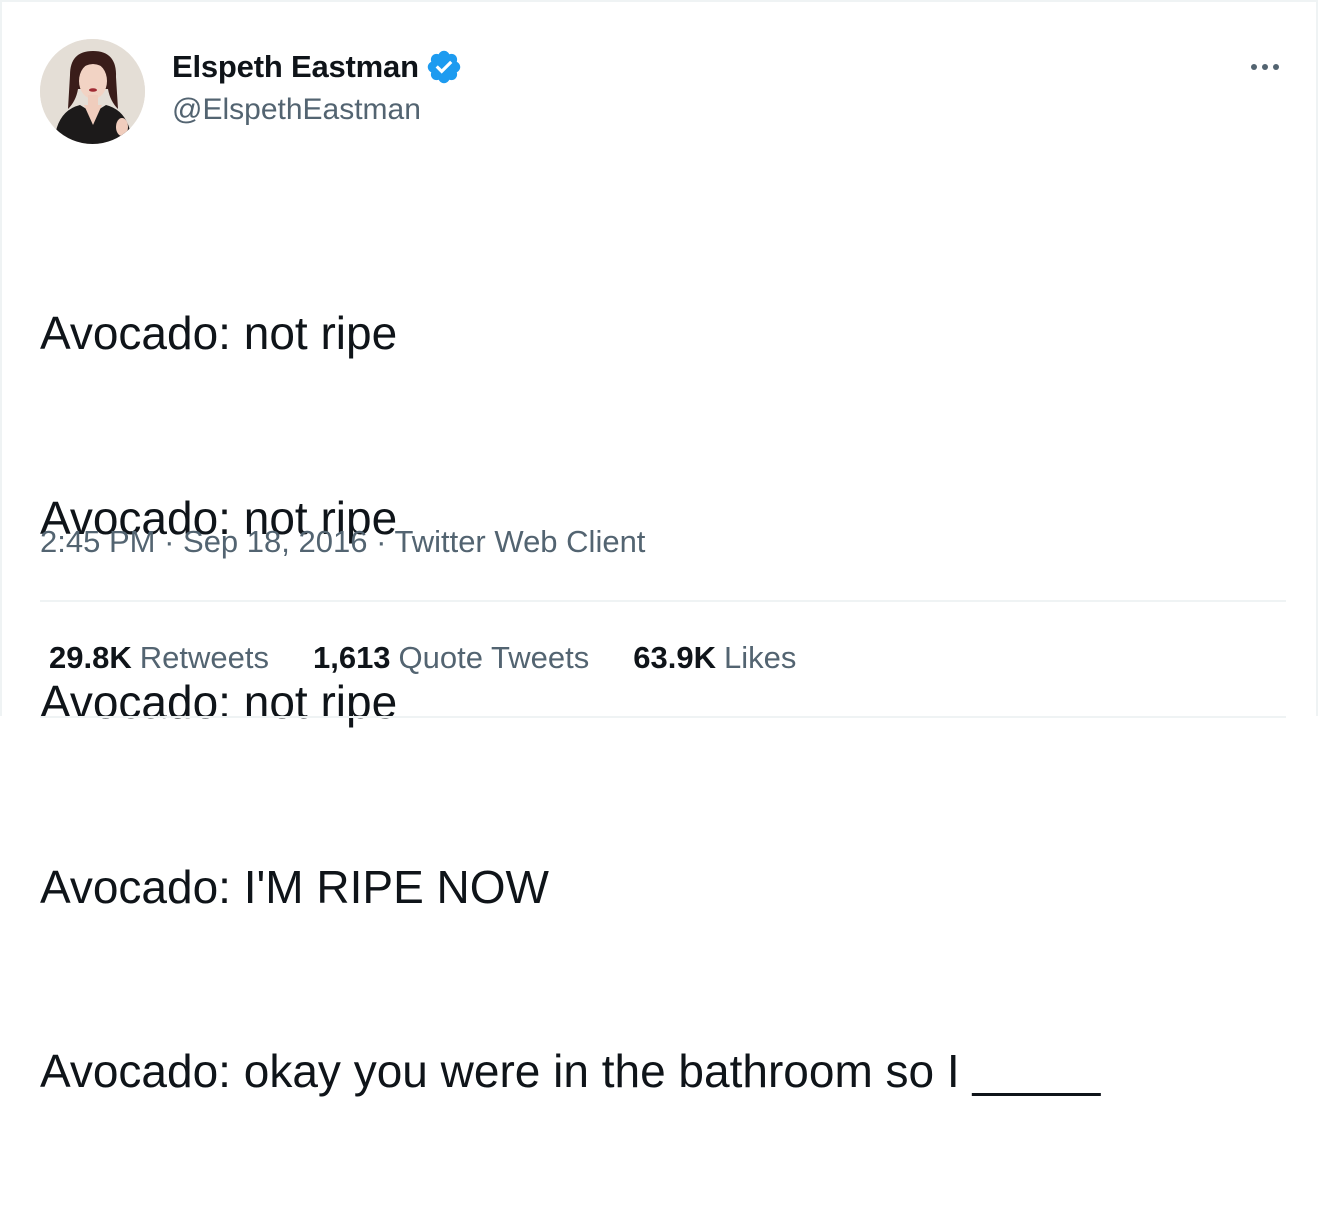 The height and width of the screenshot is (1226, 1322). I want to click on tweet-date: Sep 18, 2016, so click(275, 541).